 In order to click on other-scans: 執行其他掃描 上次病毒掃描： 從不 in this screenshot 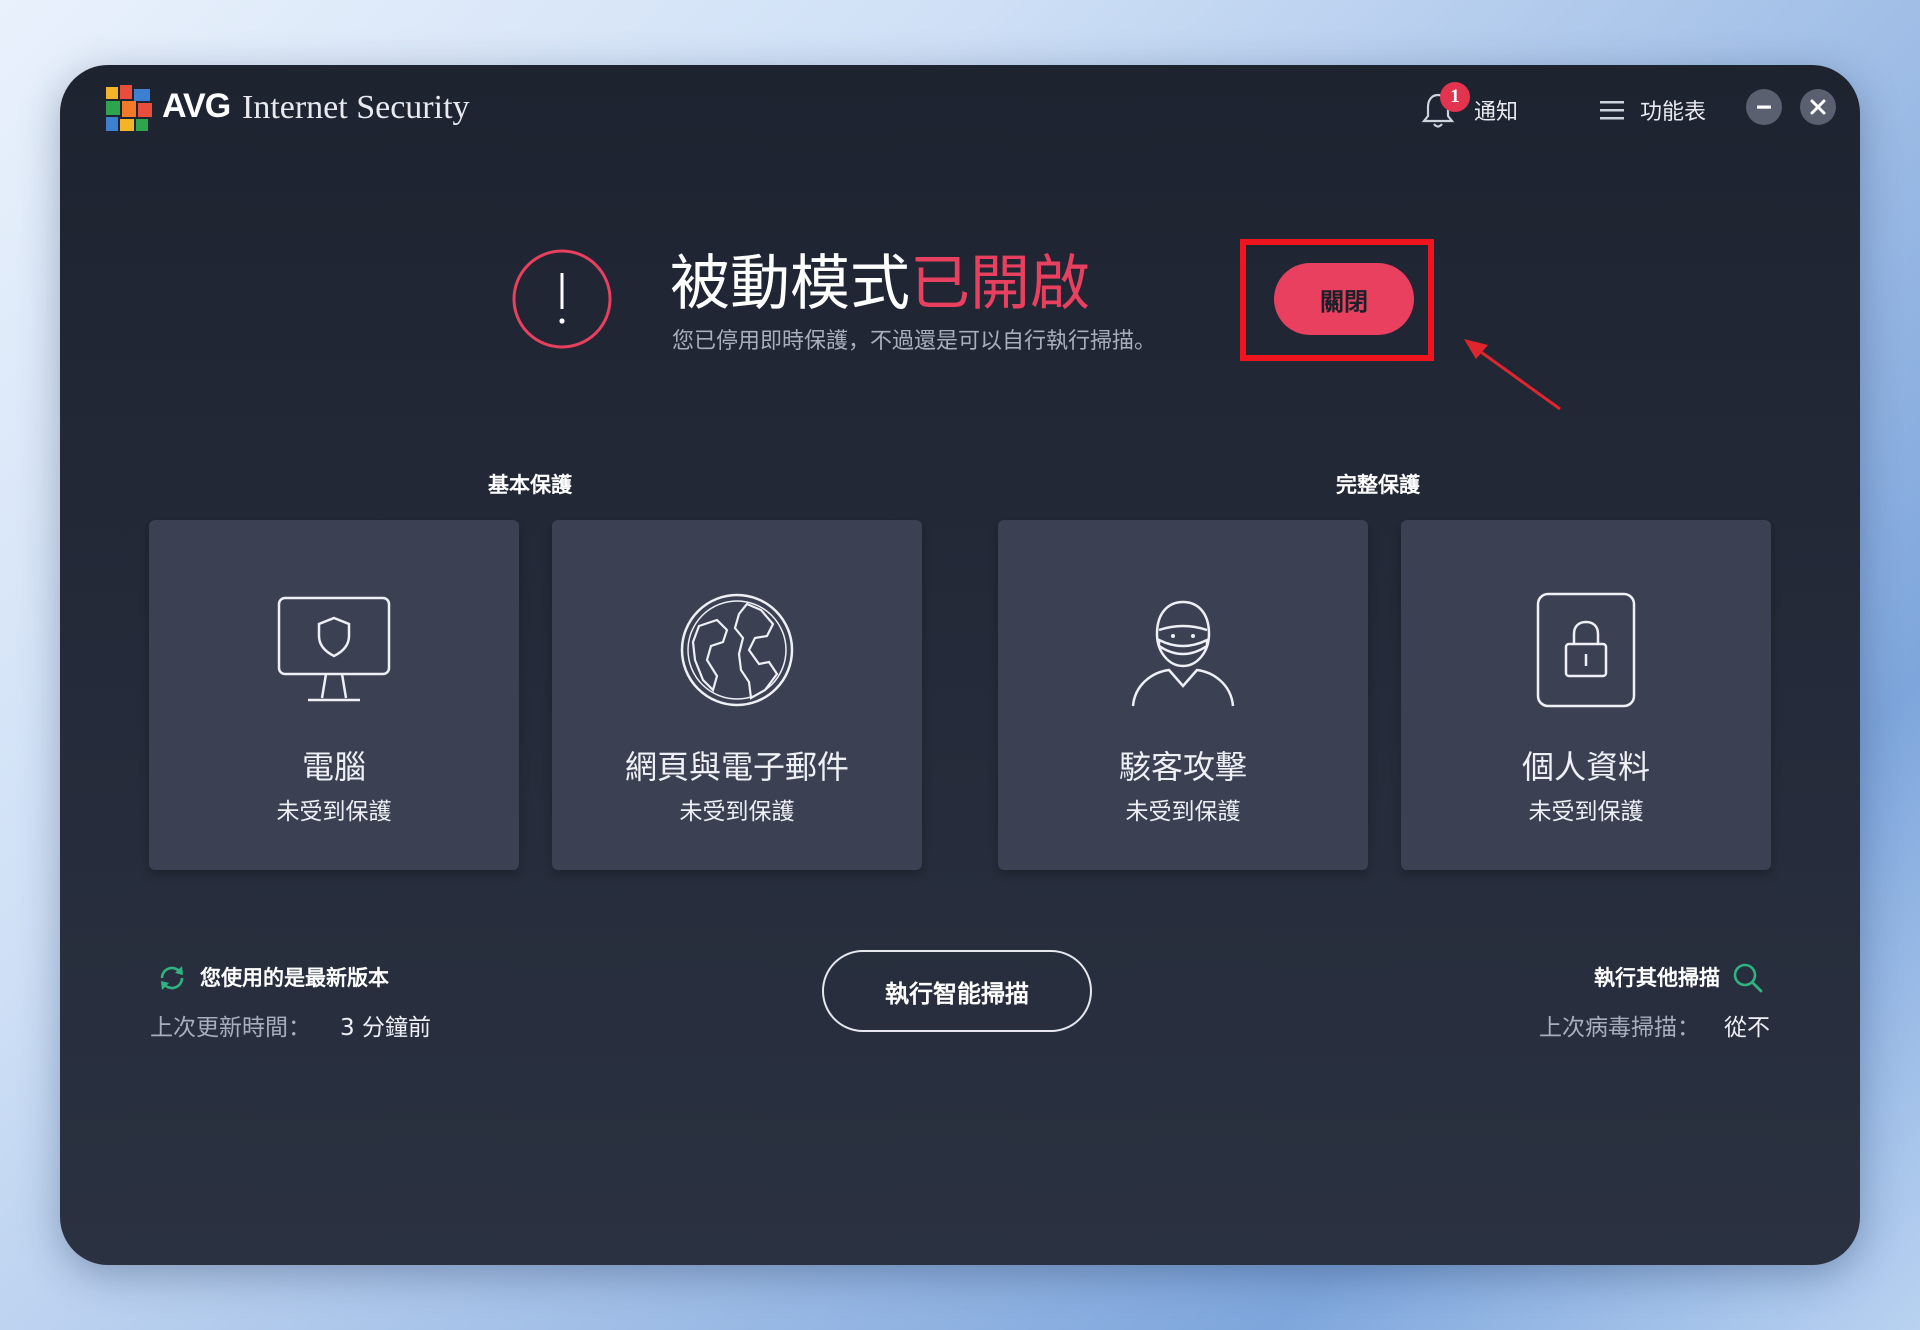, I will do `click(1610, 999)`.